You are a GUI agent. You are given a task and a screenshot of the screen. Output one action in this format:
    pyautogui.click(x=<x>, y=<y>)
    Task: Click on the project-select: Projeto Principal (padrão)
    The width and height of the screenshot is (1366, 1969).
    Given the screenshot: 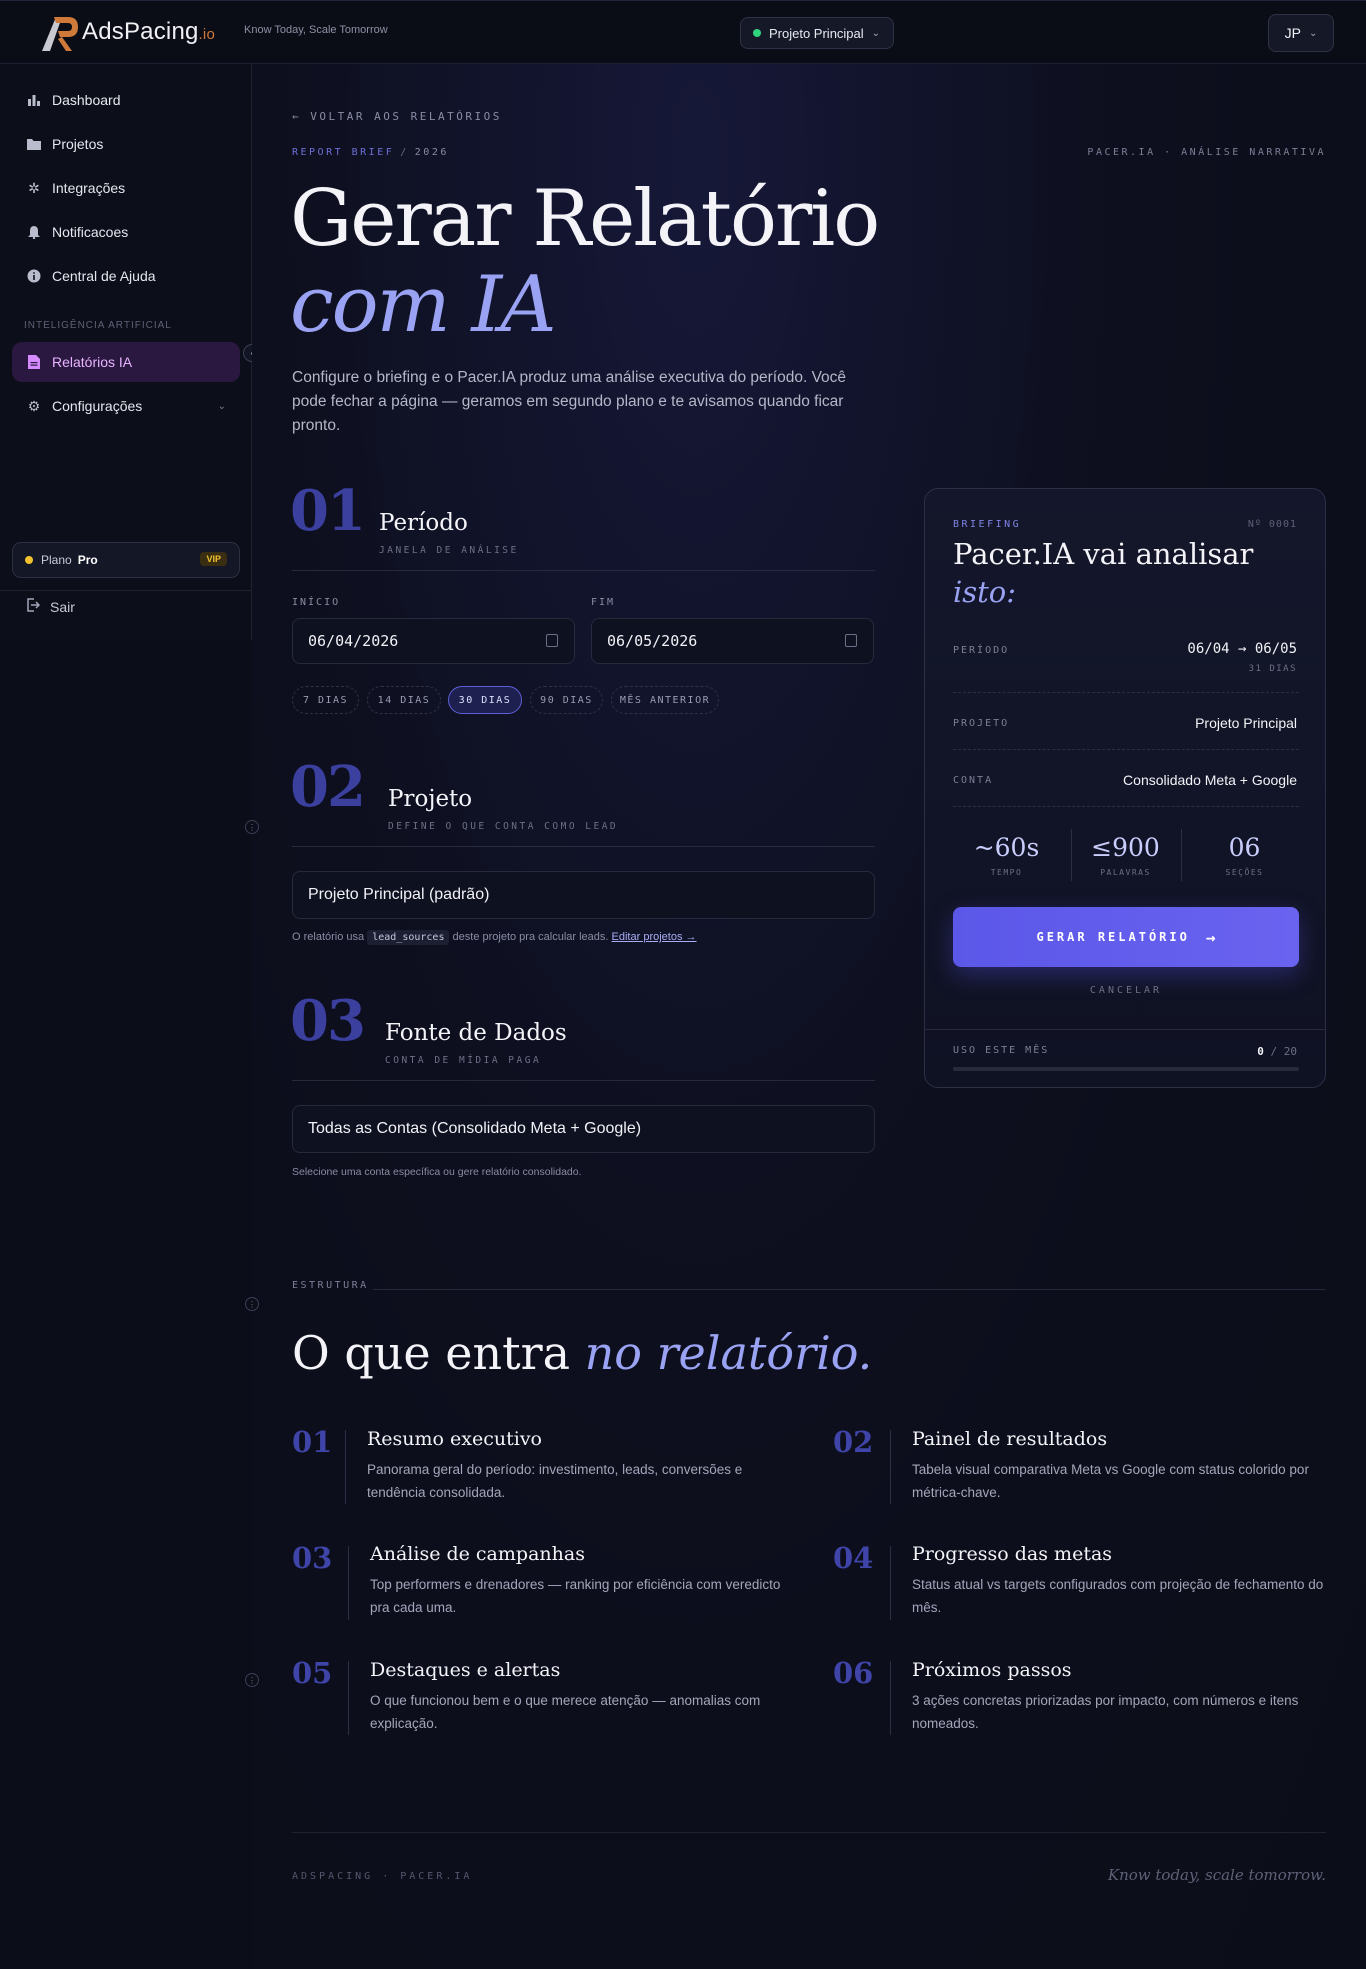 What is the action you would take?
    pyautogui.click(x=583, y=895)
    